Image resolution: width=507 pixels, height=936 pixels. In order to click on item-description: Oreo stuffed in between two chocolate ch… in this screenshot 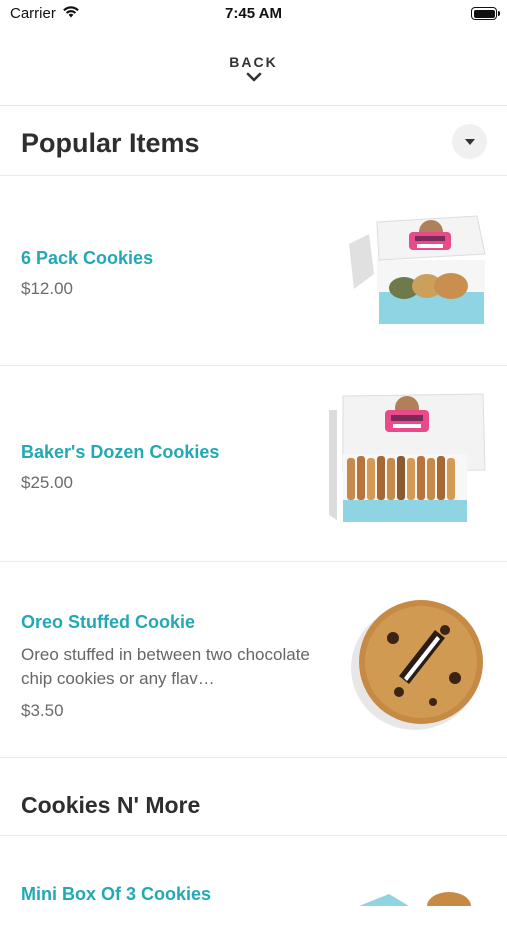, I will do `click(165, 666)`.